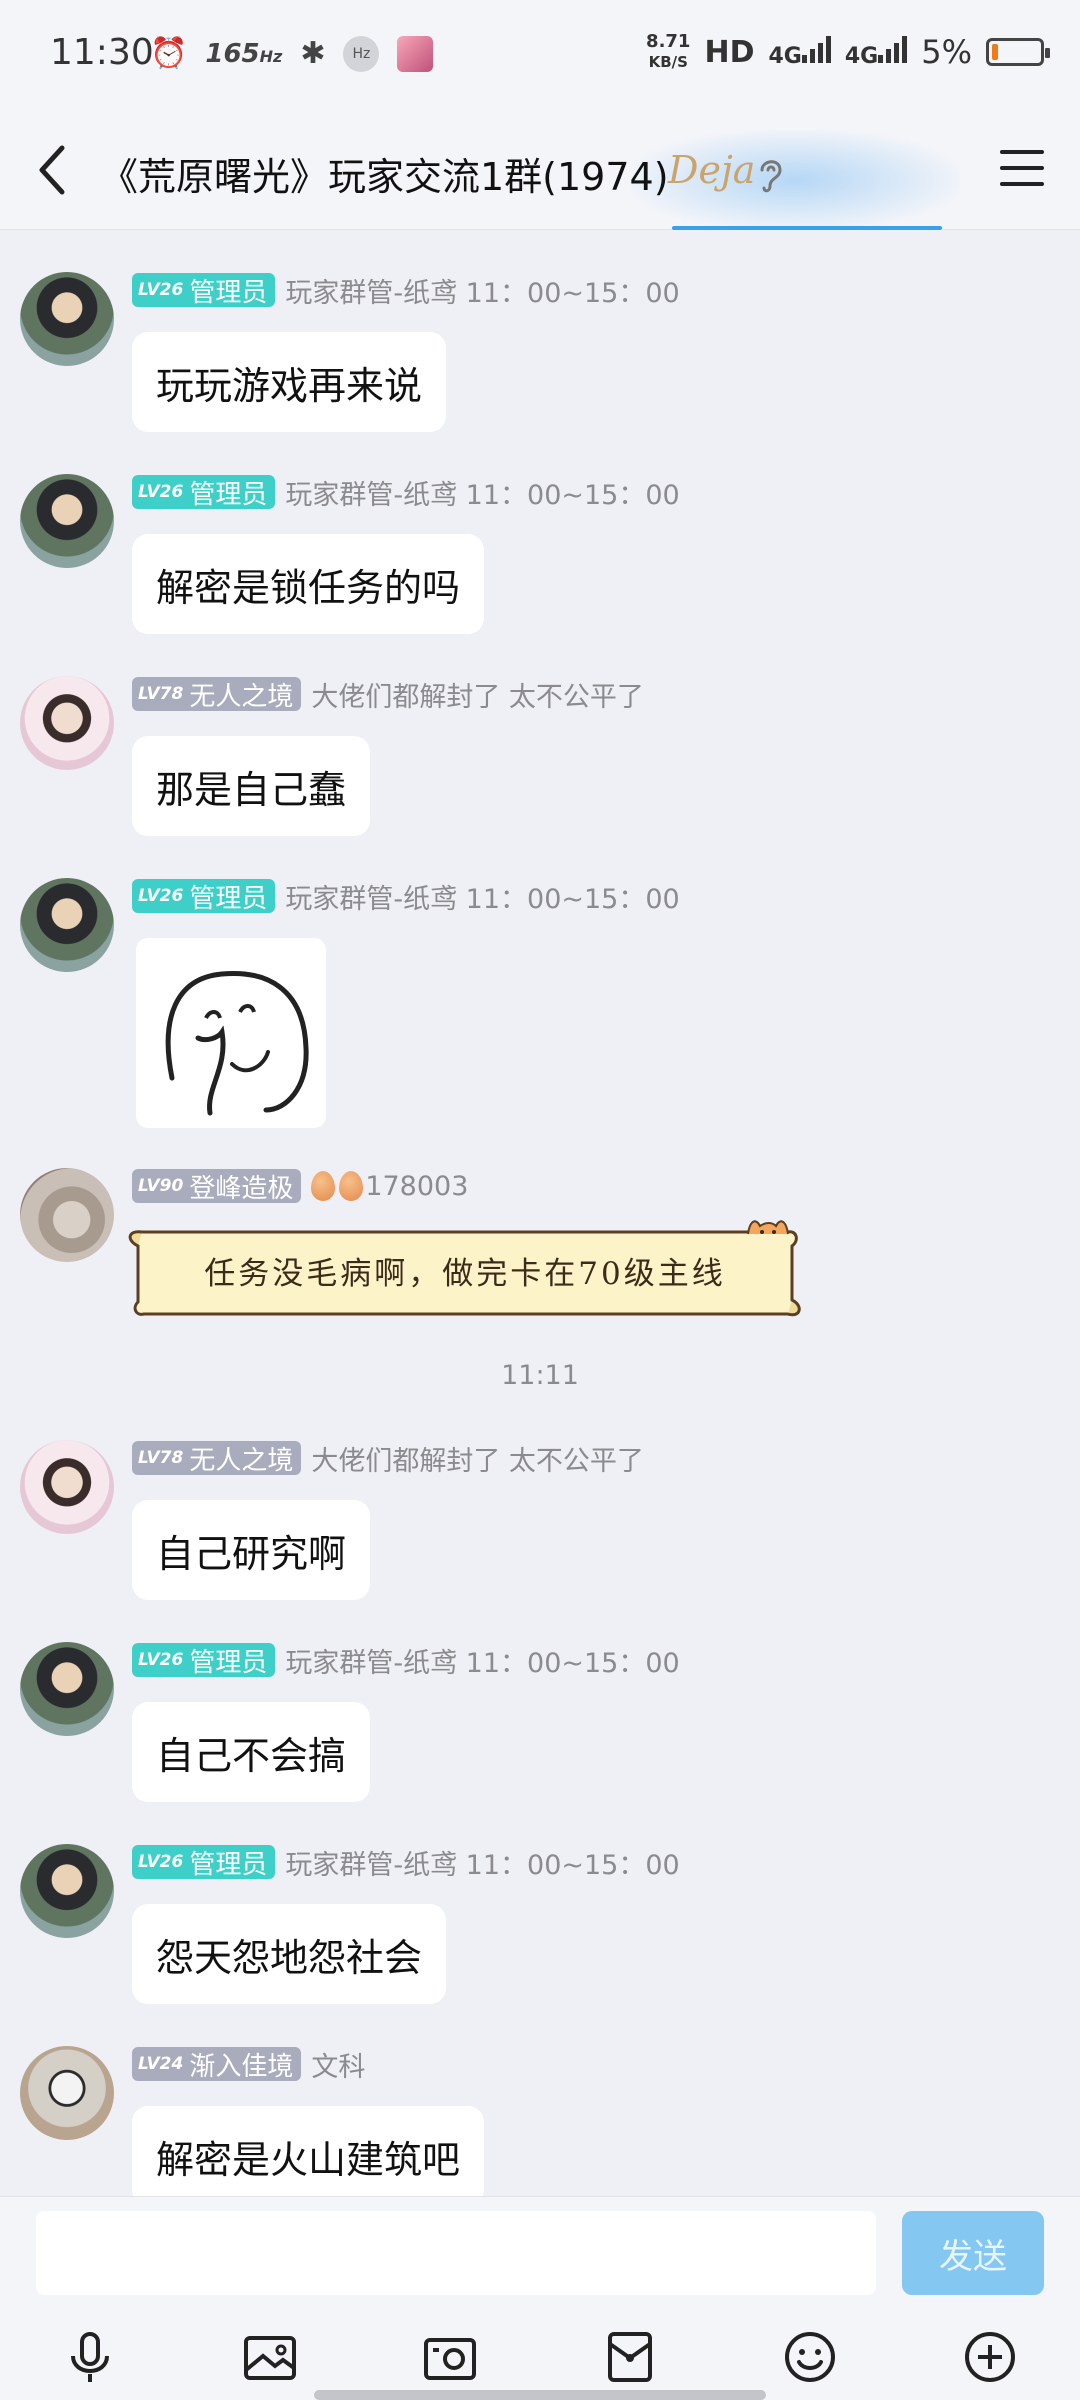 This screenshot has height=2400, width=1080. Describe the element at coordinates (729, 52) in the screenshot. I see `hd-indicator: HD` at that location.